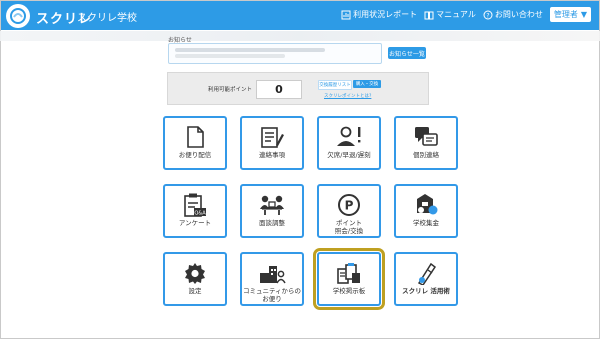 Image resolution: width=600 pixels, height=339 pixels. What do you see at coordinates (200, 213) in the screenshot?
I see `svg-text: Q&A` at bounding box center [200, 213].